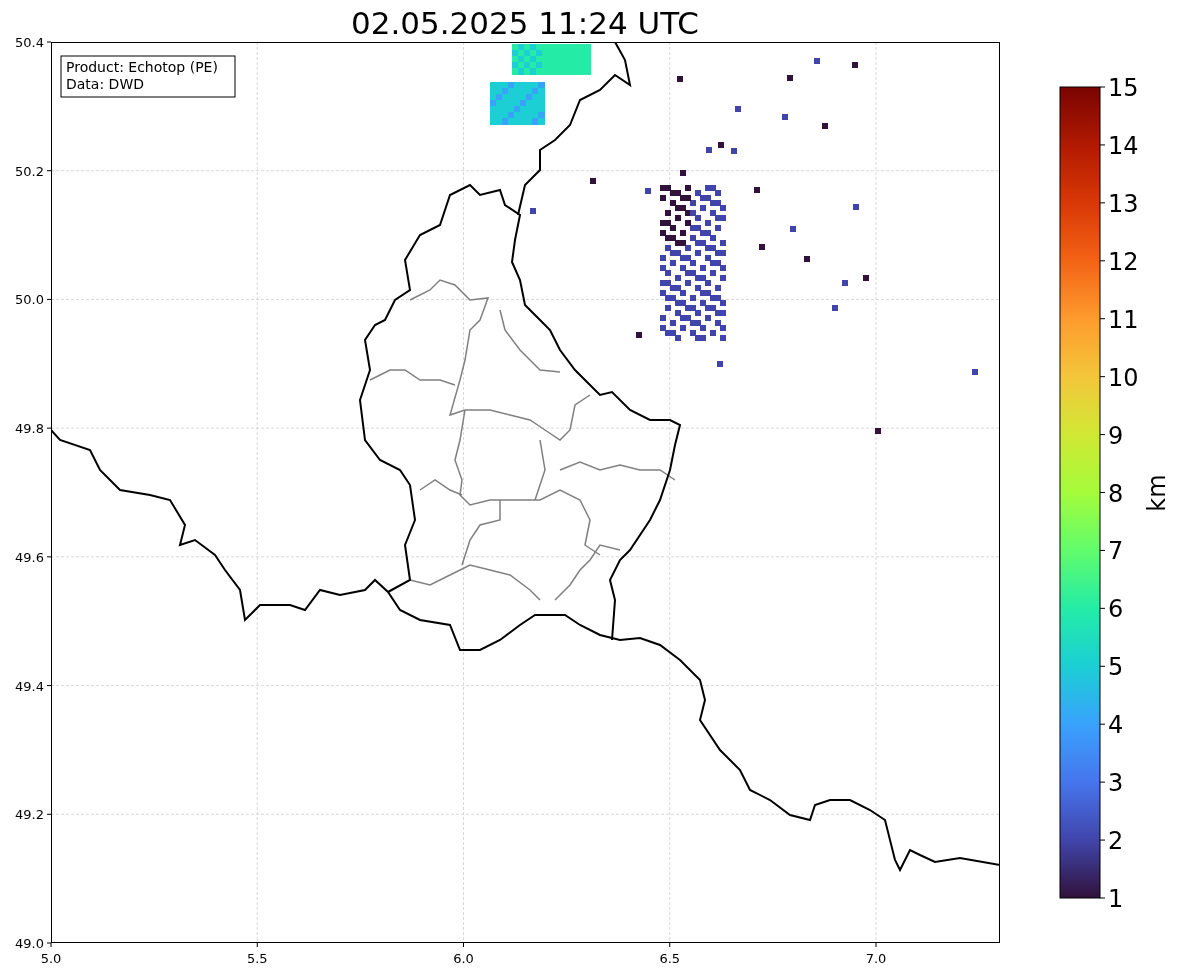 This screenshot has width=1178, height=976. What do you see at coordinates (29, 42) in the screenshot?
I see `y-tick-label: 50.4` at bounding box center [29, 42].